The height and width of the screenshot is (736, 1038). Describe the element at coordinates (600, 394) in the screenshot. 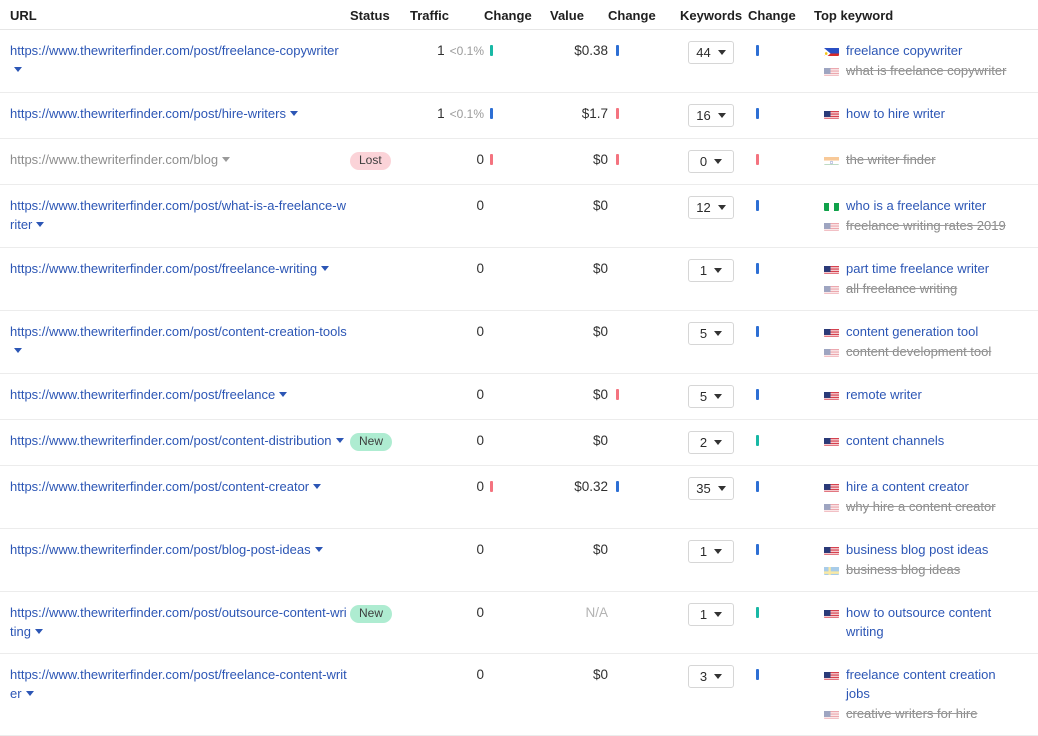

I see `value-amount: $0` at that location.